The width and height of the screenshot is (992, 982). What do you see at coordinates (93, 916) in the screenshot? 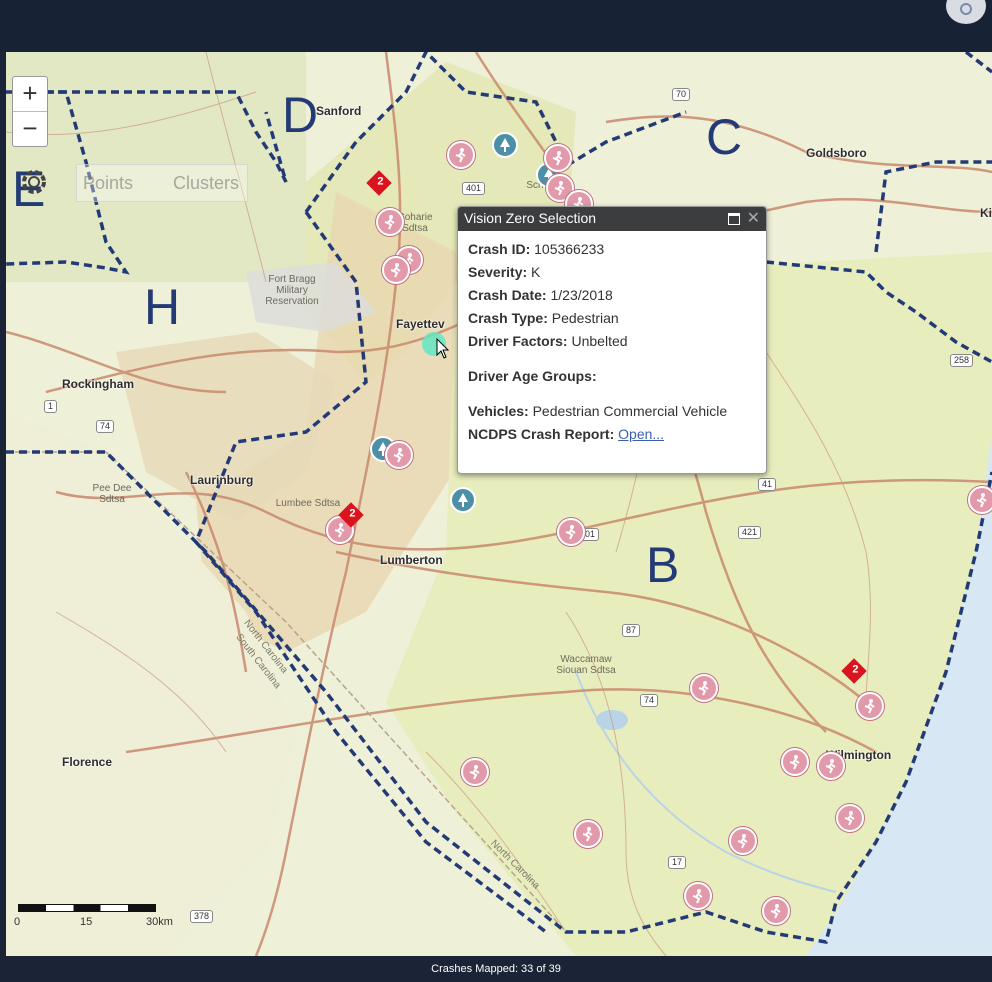
I see `scale-bar: 0 15 30km` at bounding box center [93, 916].